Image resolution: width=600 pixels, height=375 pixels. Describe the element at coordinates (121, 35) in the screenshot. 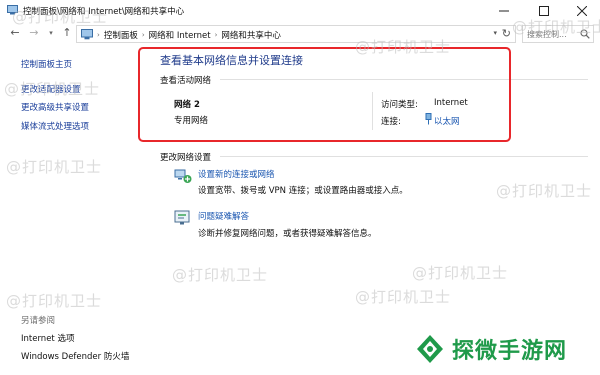

I see `breadcrumb-item-control-panel: 控制面板` at that location.